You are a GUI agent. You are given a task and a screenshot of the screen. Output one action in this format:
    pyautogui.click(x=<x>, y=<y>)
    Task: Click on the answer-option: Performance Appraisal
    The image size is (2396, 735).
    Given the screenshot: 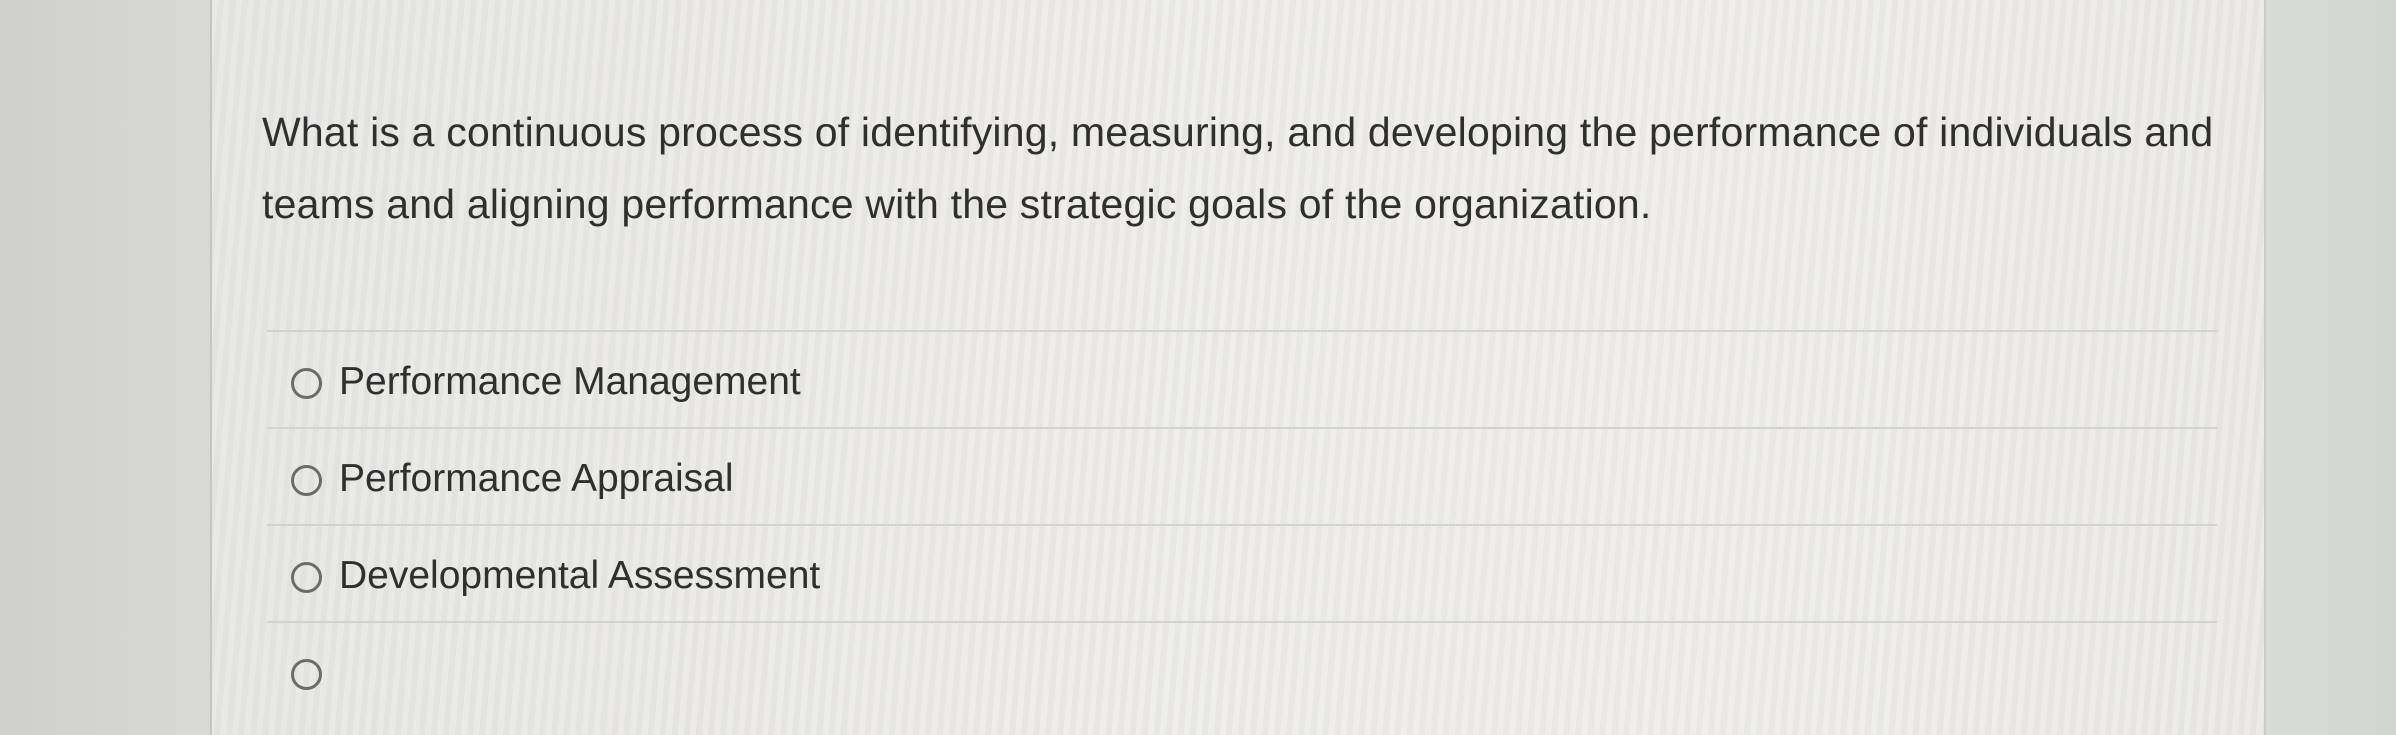 What is the action you would take?
    pyautogui.click(x=1242, y=475)
    